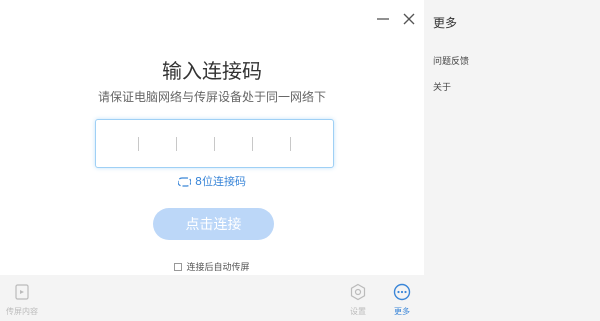 The image size is (600, 321). I want to click on code-type-switch: 8位连接码, so click(212, 181).